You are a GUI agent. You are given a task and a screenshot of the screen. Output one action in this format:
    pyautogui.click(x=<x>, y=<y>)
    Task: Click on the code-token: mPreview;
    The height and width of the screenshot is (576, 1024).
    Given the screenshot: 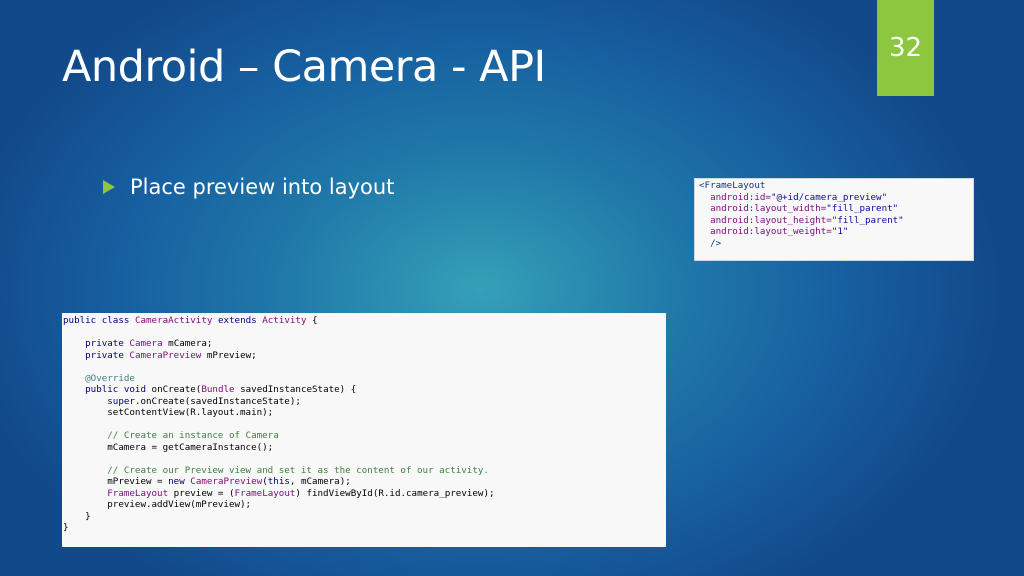 What is the action you would take?
    pyautogui.click(x=231, y=355)
    